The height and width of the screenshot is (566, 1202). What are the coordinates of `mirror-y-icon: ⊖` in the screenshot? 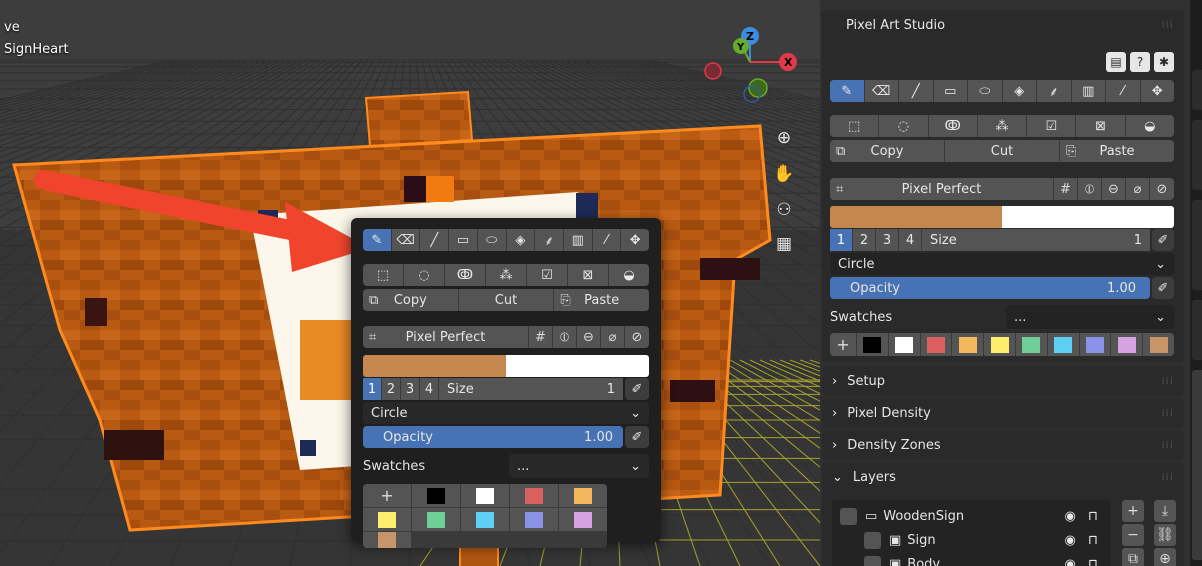 It's located at (589, 337).